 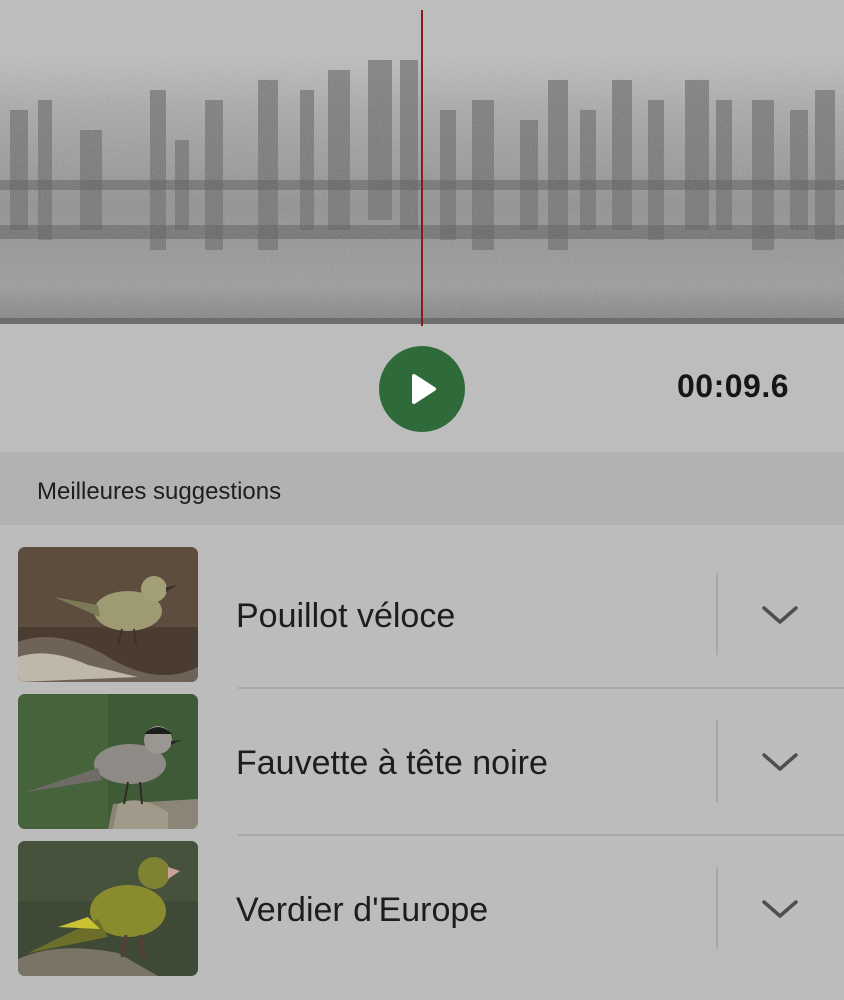 I want to click on suggestions-header: Meilleures suggestions, so click(x=422, y=488).